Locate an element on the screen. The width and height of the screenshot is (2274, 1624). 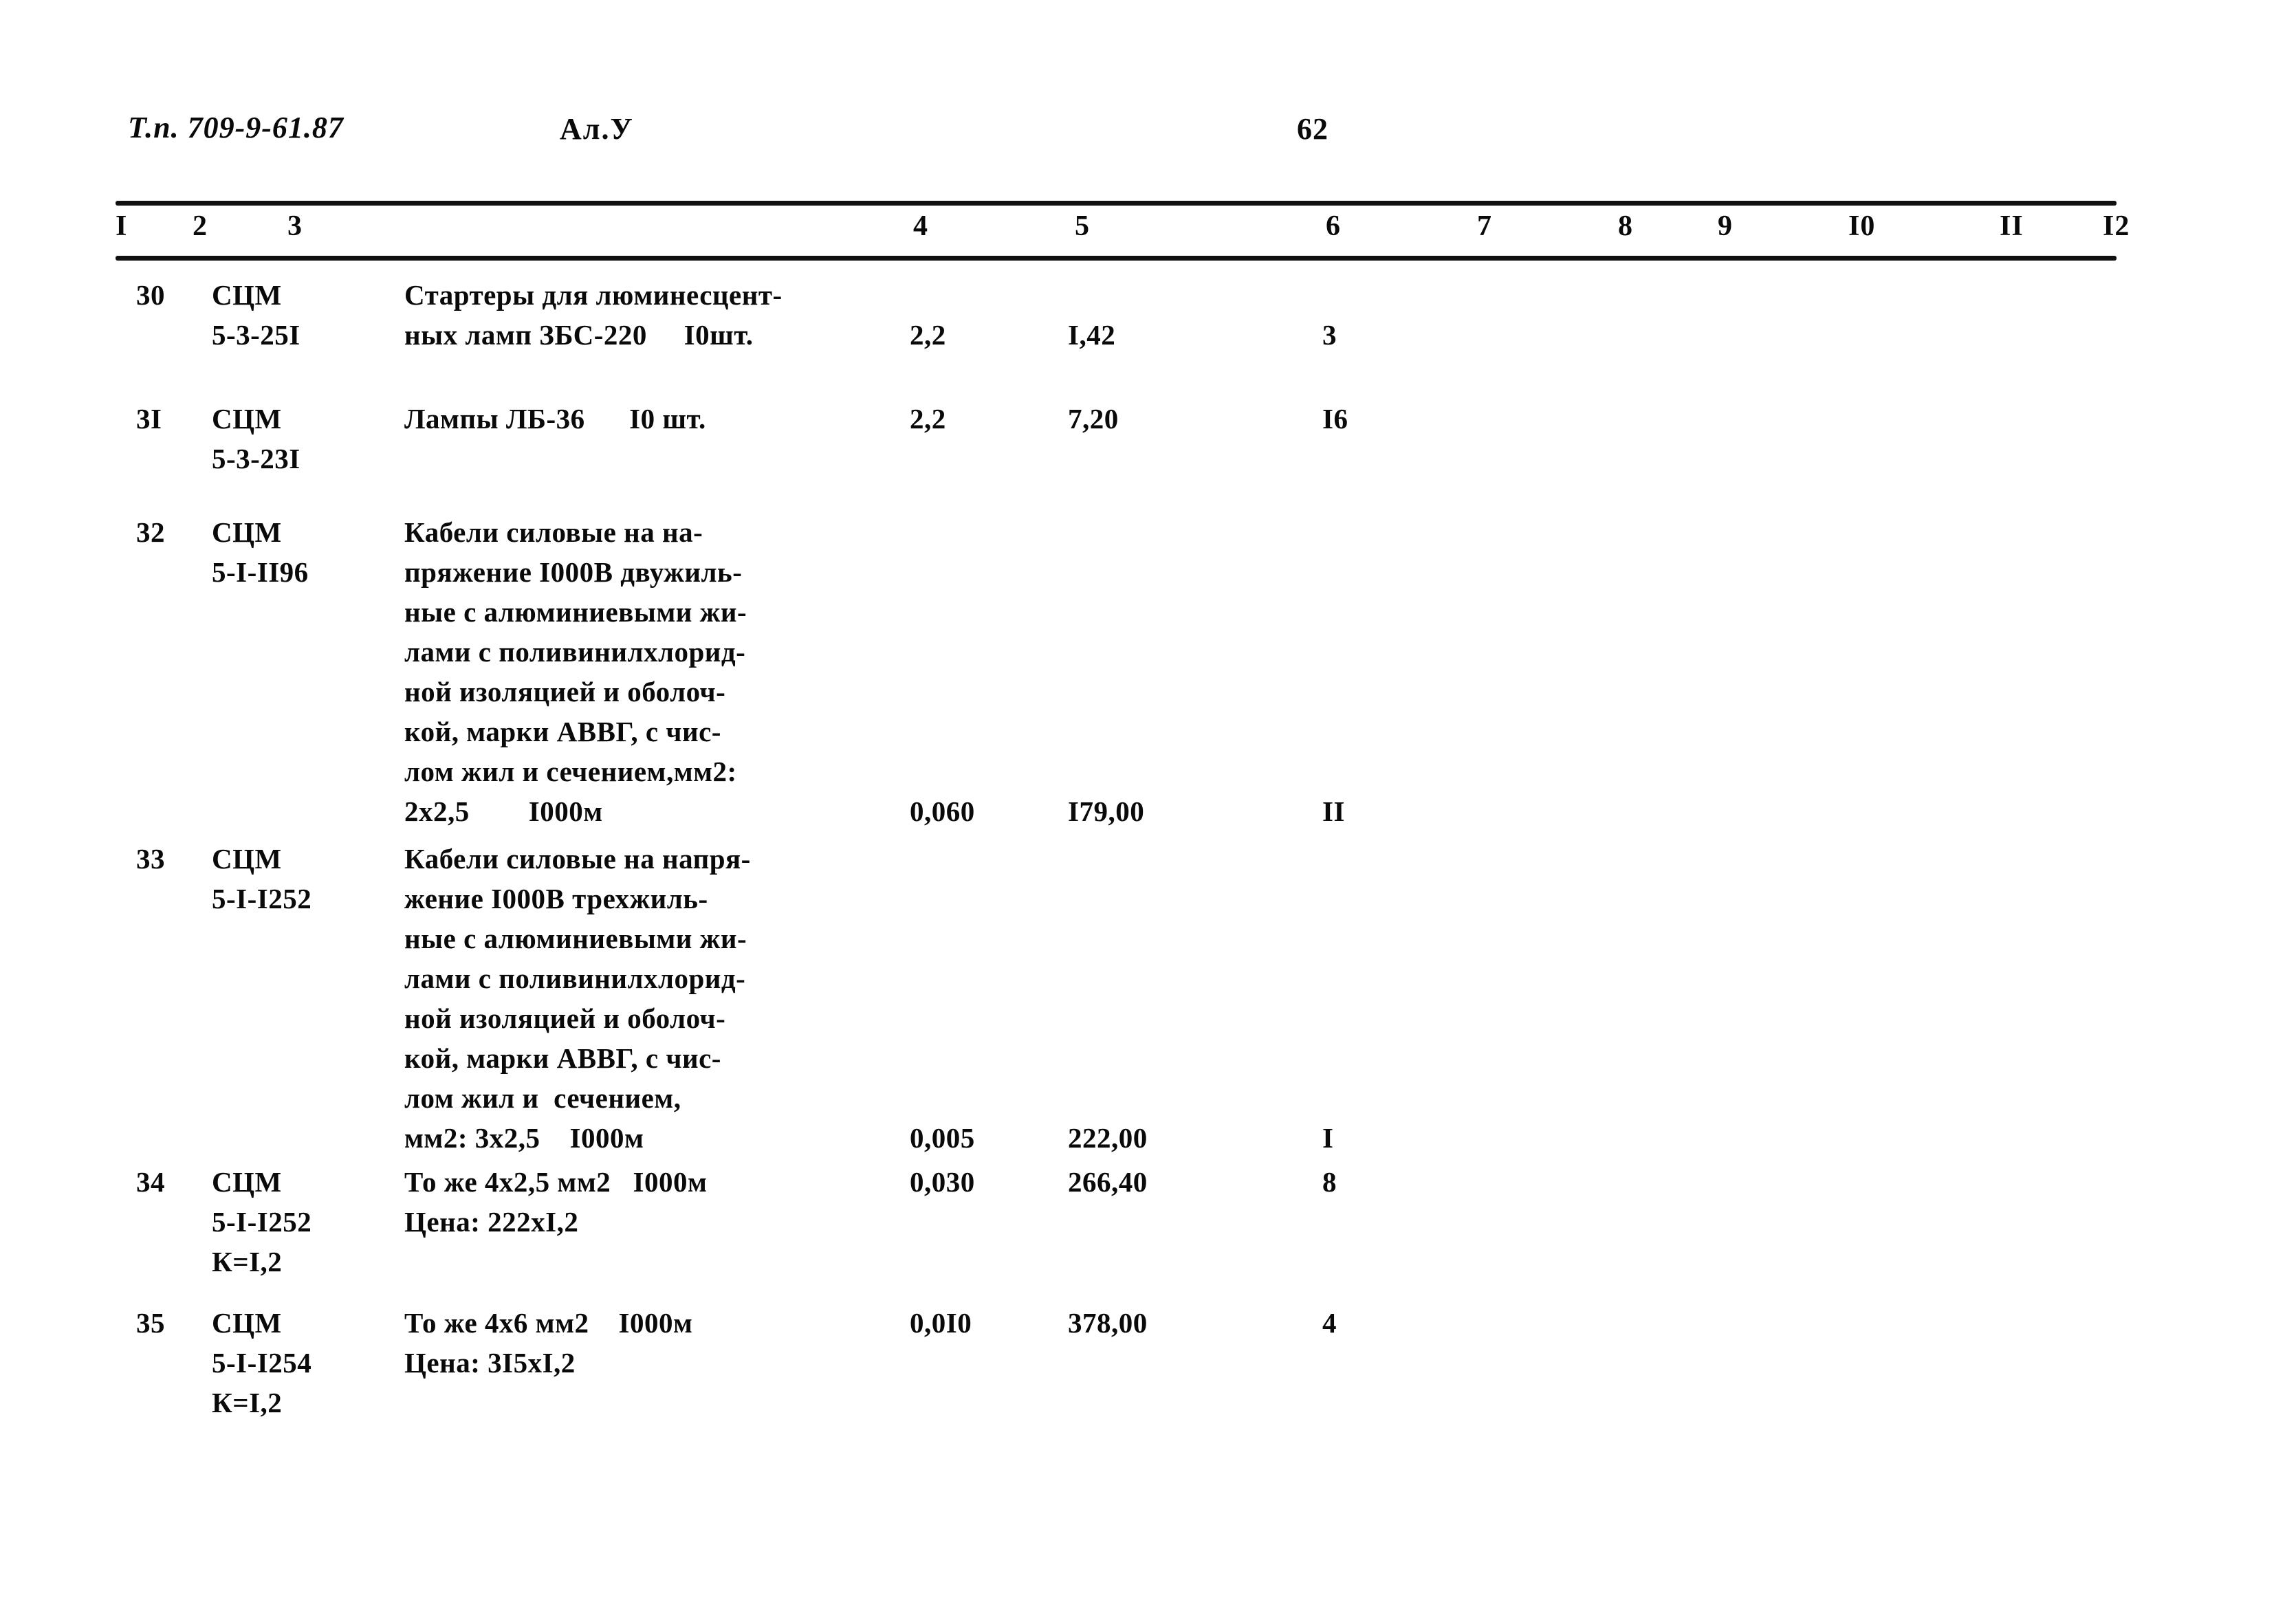
row-total: 3 is located at coordinates (1329, 315).